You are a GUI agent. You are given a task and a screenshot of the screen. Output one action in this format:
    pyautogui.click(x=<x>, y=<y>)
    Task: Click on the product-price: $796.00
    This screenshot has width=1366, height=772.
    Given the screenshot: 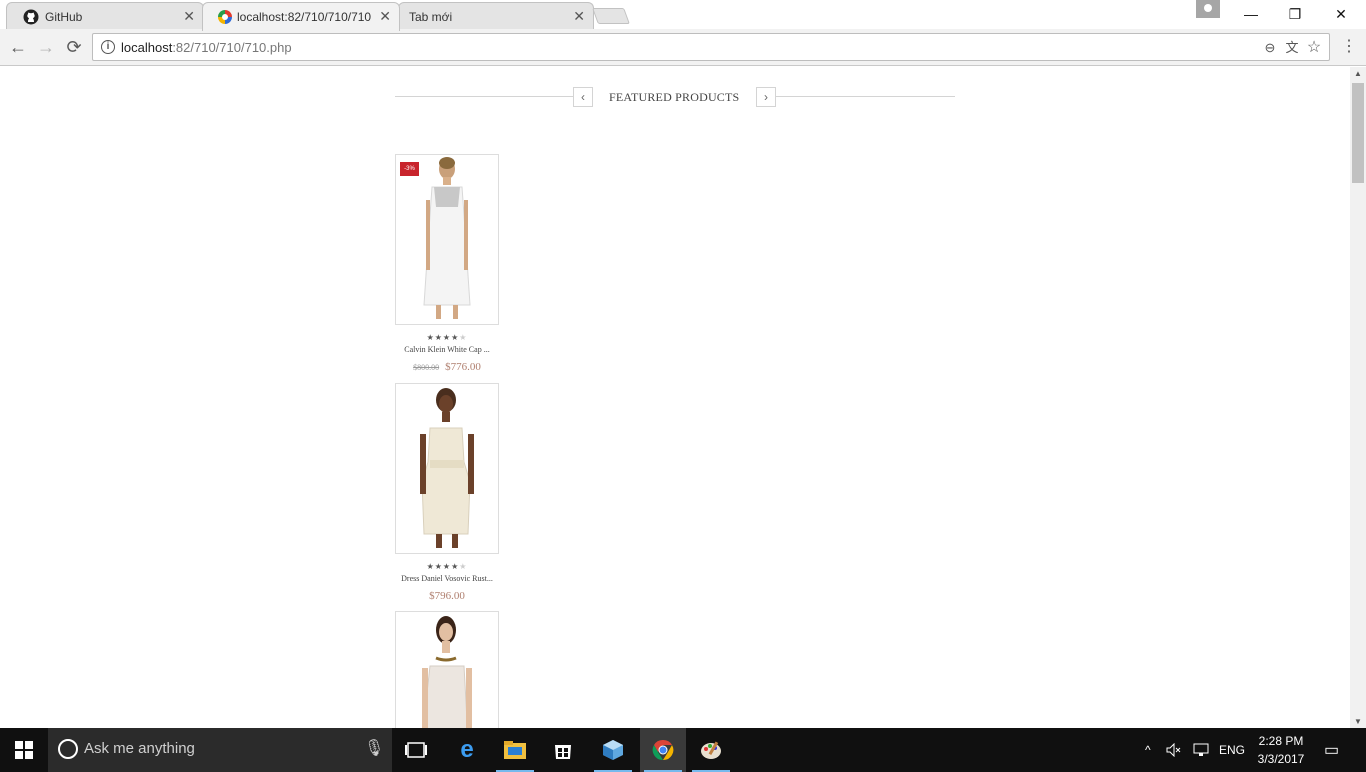 What is the action you would take?
    pyautogui.click(x=447, y=596)
    